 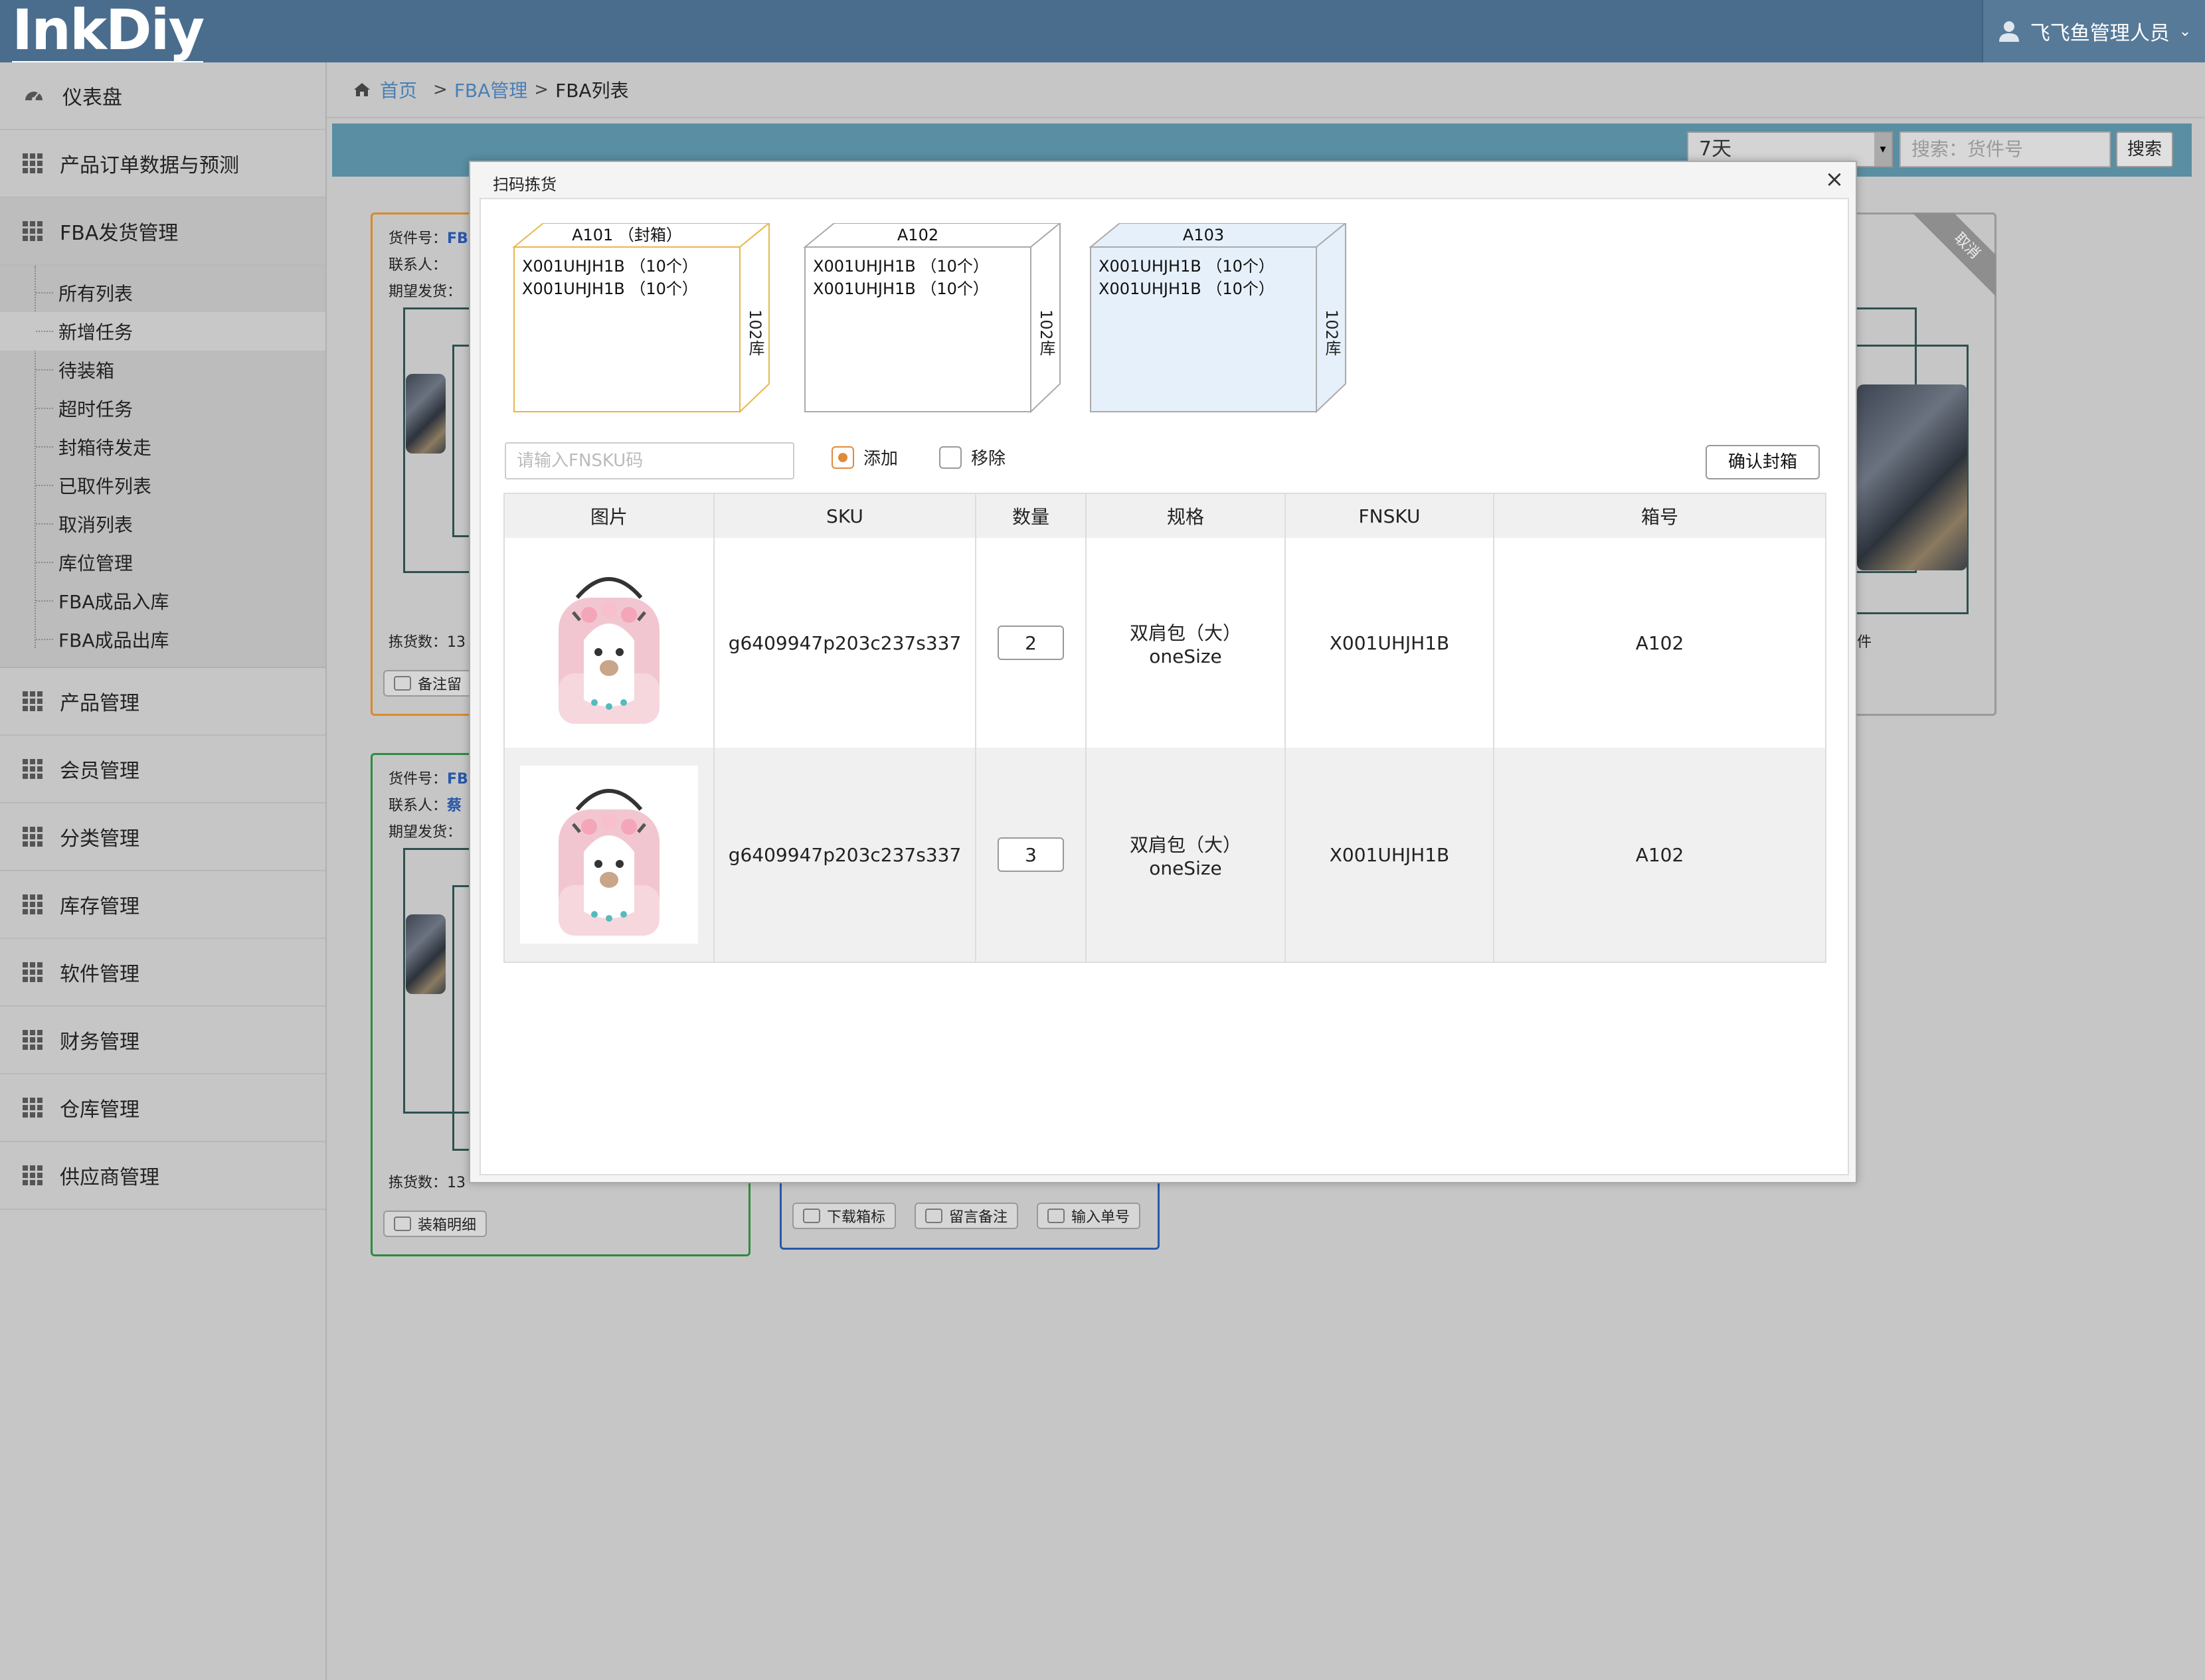 I want to click on sidebar-item-product-order-forecast: 产品订单数据与预测, so click(x=163, y=164).